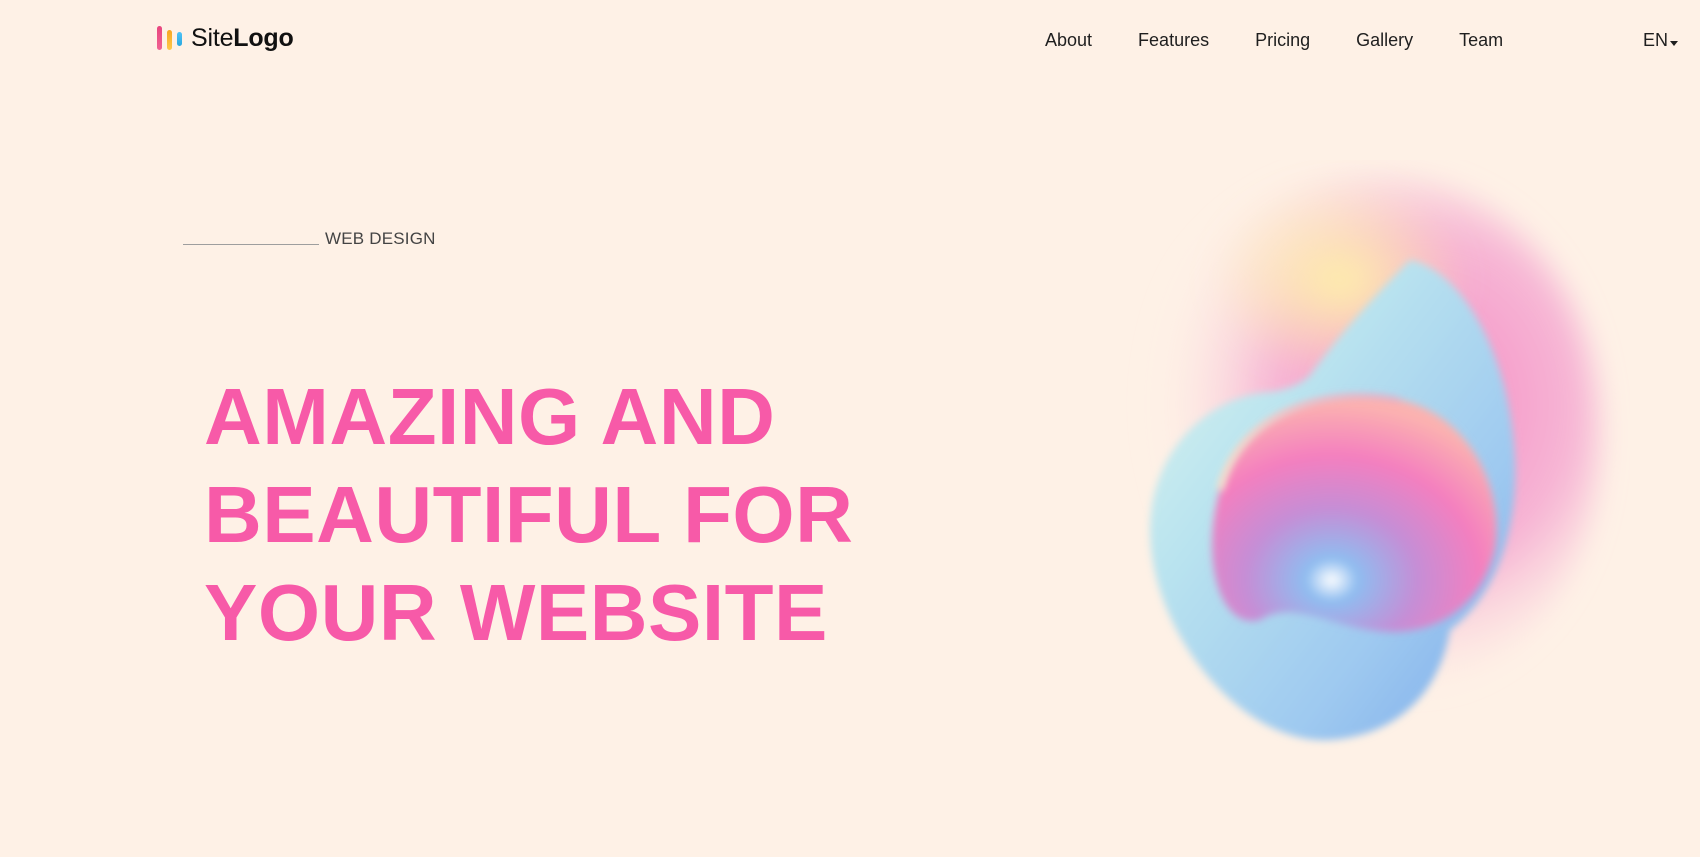  I want to click on main-nav: About Features Pricing Gallery Team, so click(1297, 40).